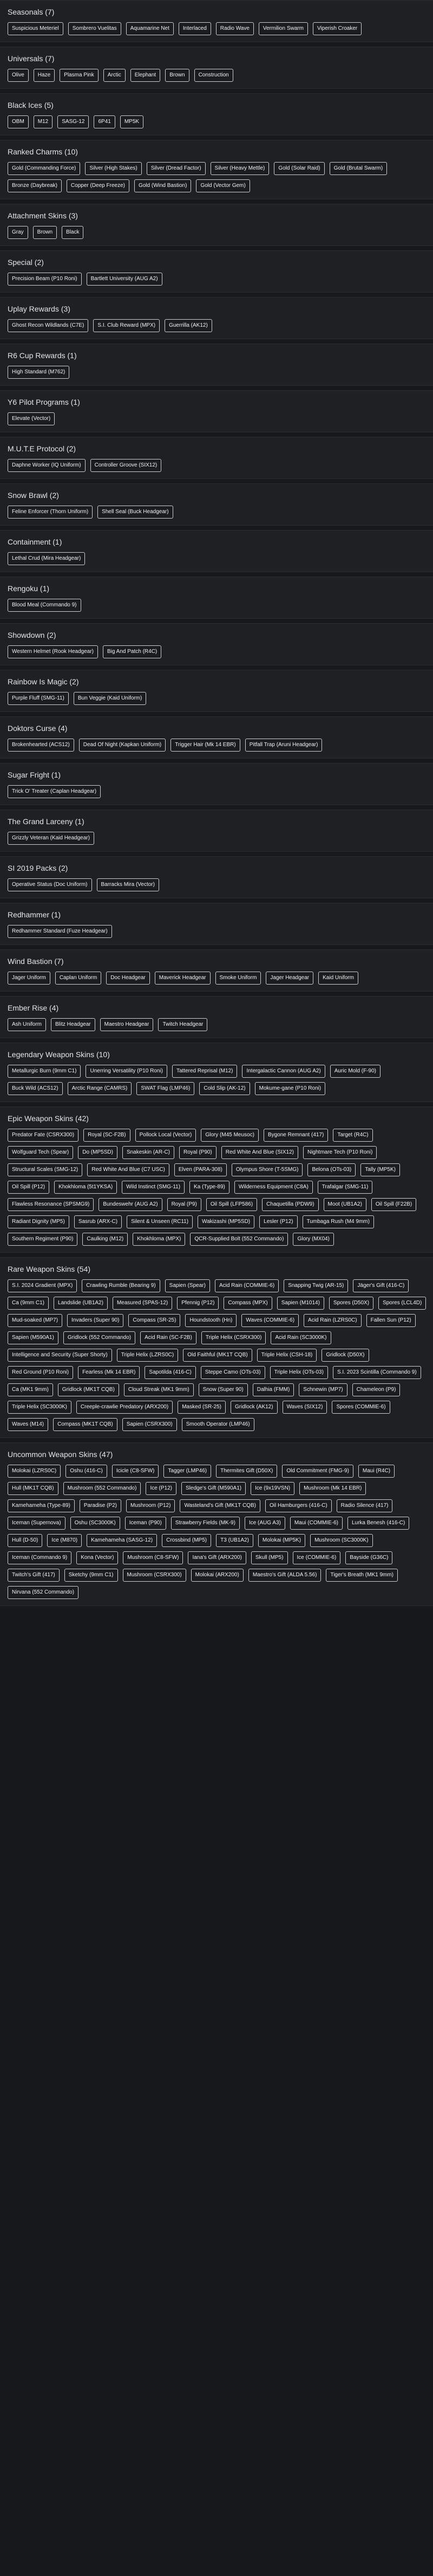  I want to click on skin-chip: Bundeswehr (AUG A2), so click(130, 1204).